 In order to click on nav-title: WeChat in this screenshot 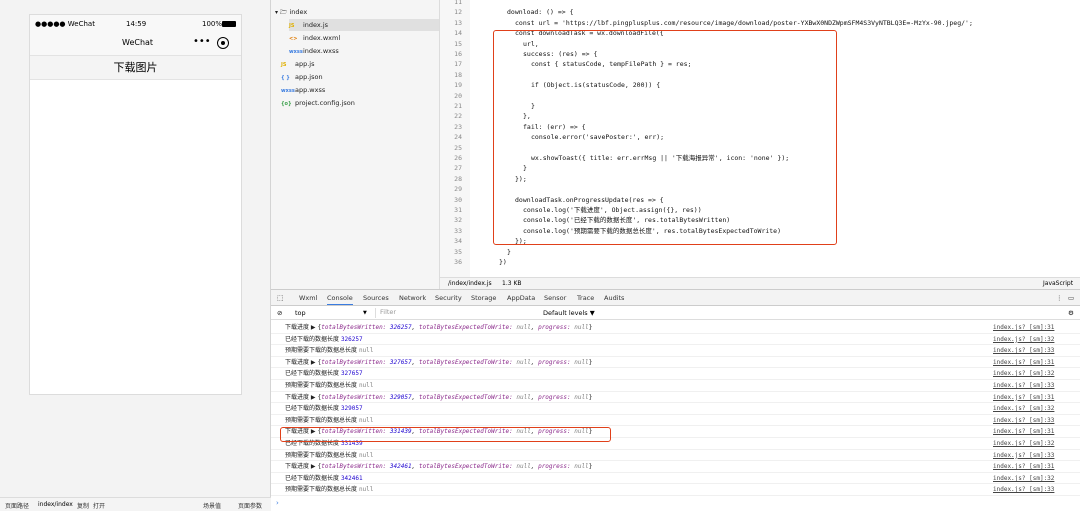, I will do `click(138, 42)`.